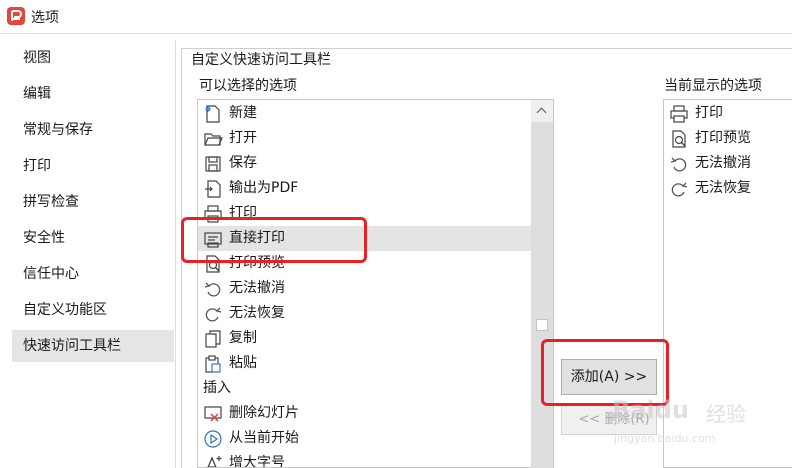  Describe the element at coordinates (213, 439) in the screenshot. I see `play-from-current-icon` at that location.